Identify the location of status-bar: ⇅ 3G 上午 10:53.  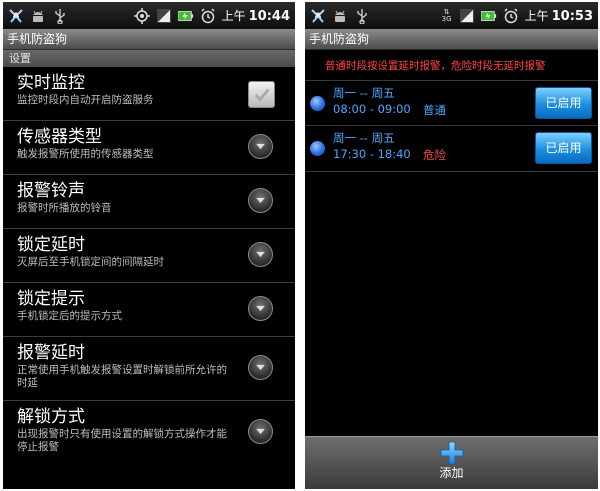
(451, 15).